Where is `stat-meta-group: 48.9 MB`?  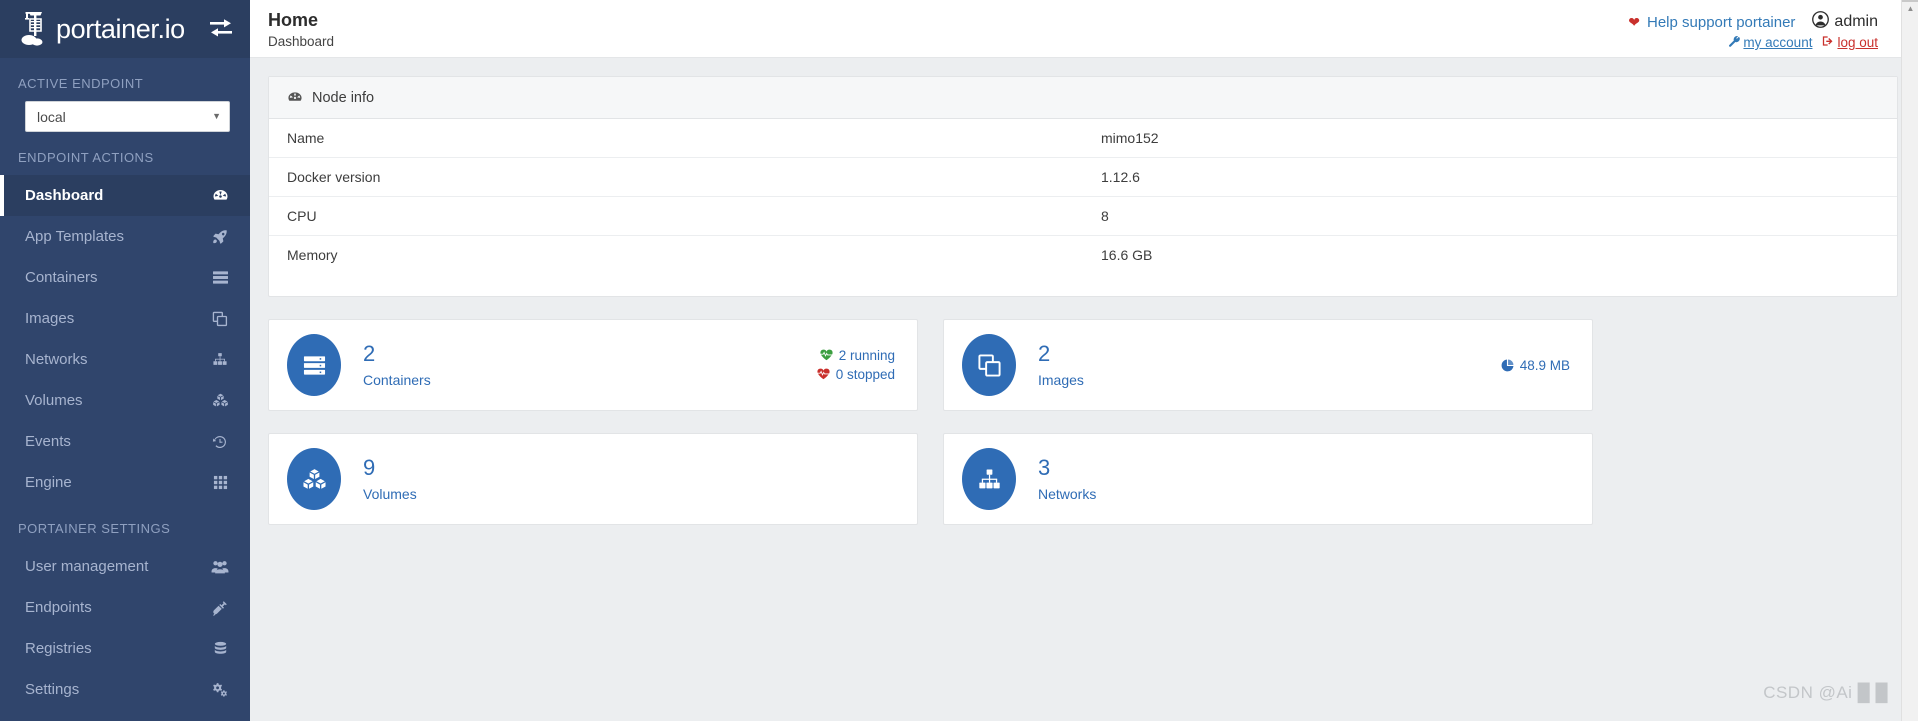 stat-meta-group: 48.9 MB is located at coordinates (1535, 365).